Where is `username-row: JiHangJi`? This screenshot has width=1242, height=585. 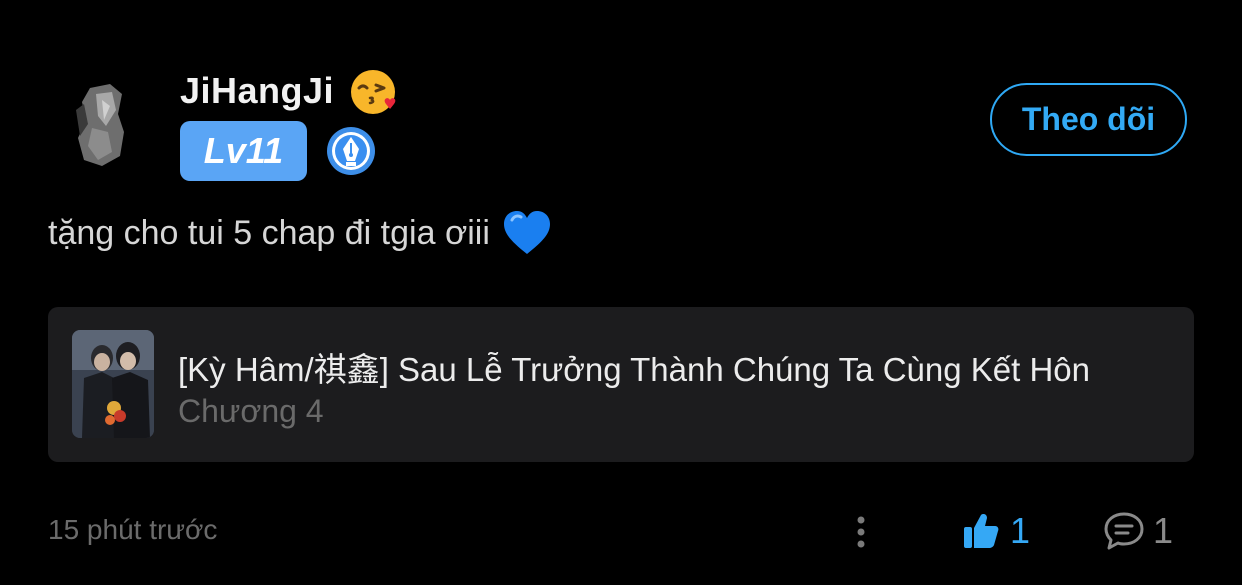
username-row: JiHangJi is located at coordinates (289, 91).